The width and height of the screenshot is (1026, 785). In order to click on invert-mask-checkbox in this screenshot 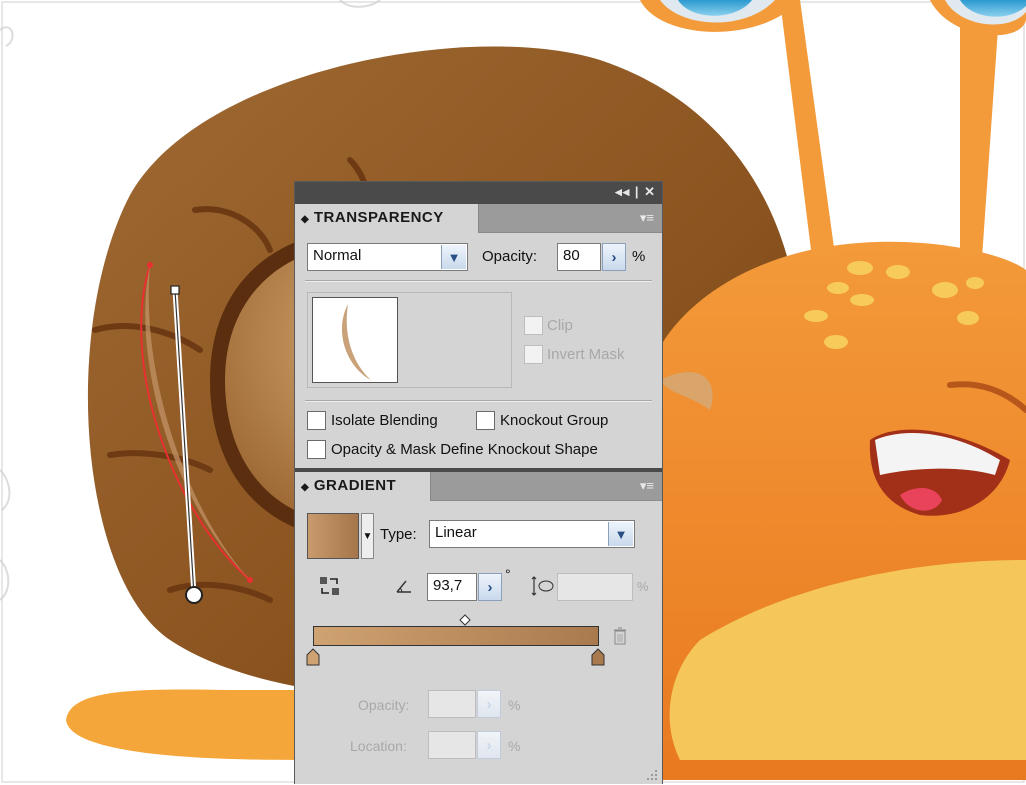, I will do `click(533, 354)`.